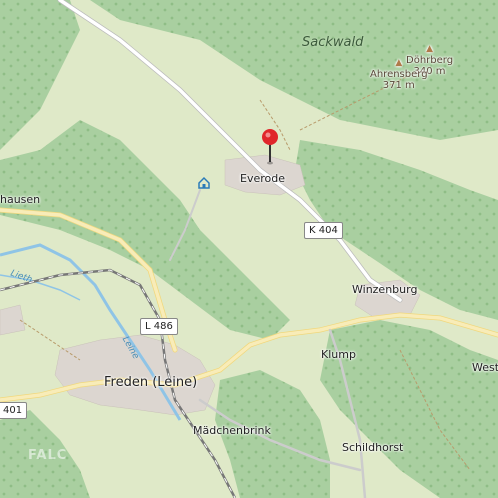 This screenshot has width=498, height=498. Describe the element at coordinates (262, 178) in the screenshot. I see `place-label-everode: Everode` at that location.